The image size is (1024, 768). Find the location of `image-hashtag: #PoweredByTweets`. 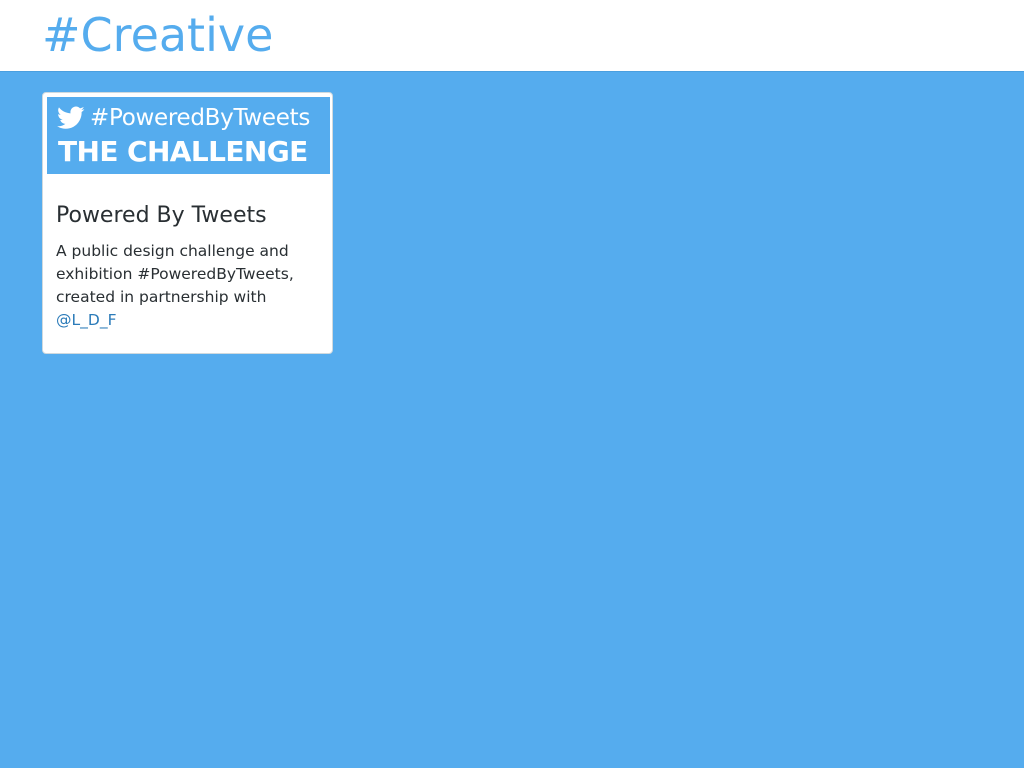

image-hashtag: #PoweredByTweets is located at coordinates (200, 118).